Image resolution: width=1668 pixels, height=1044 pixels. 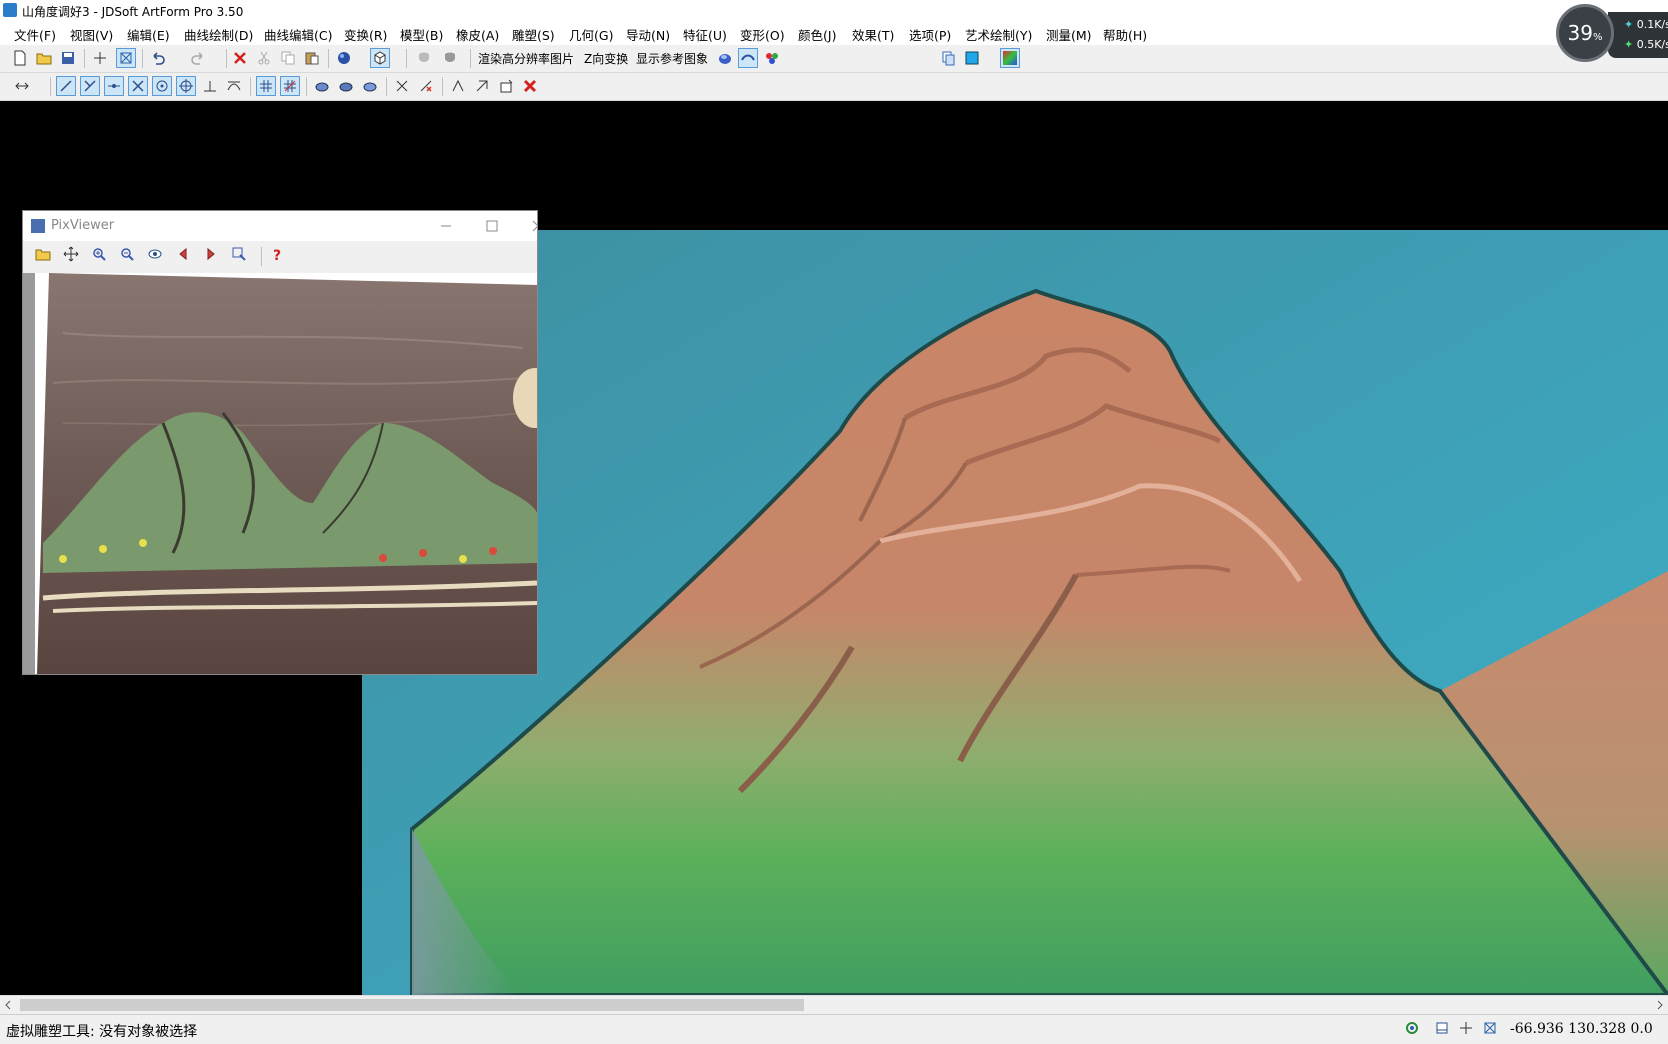 I want to click on menu-help: 帮助(H), so click(x=1125, y=34).